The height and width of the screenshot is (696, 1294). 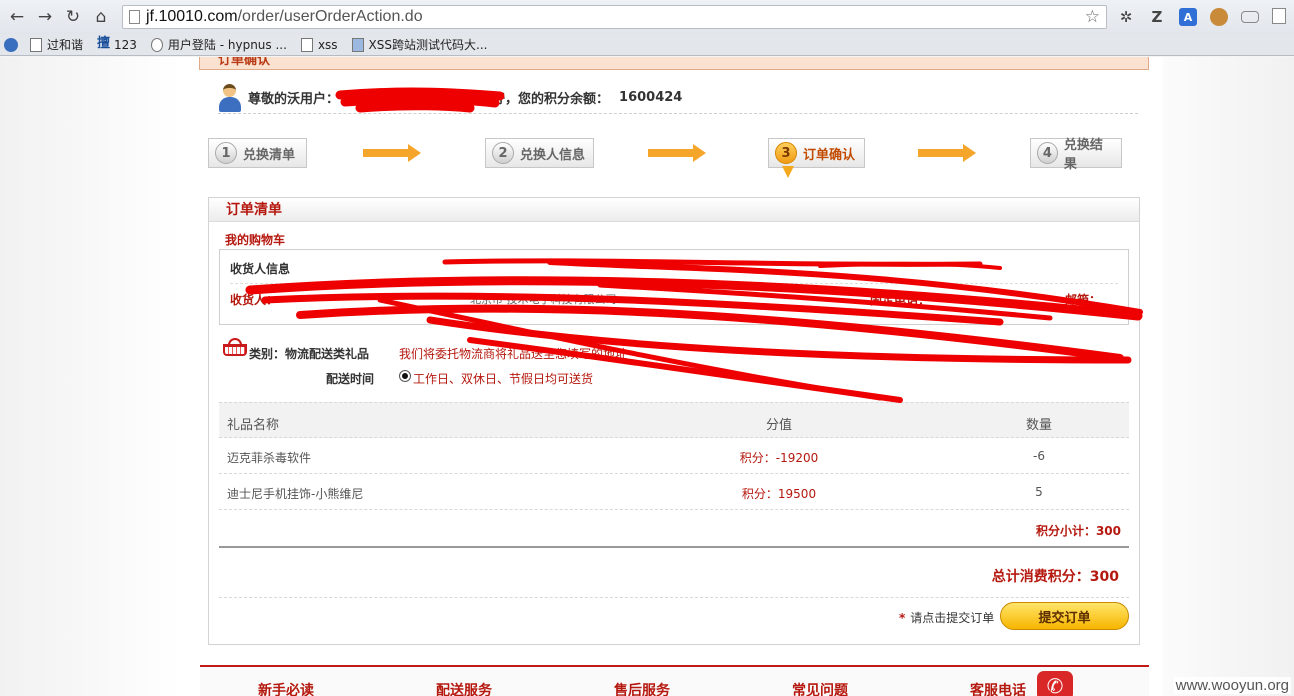 I want to click on basket-icon, so click(x=235, y=348).